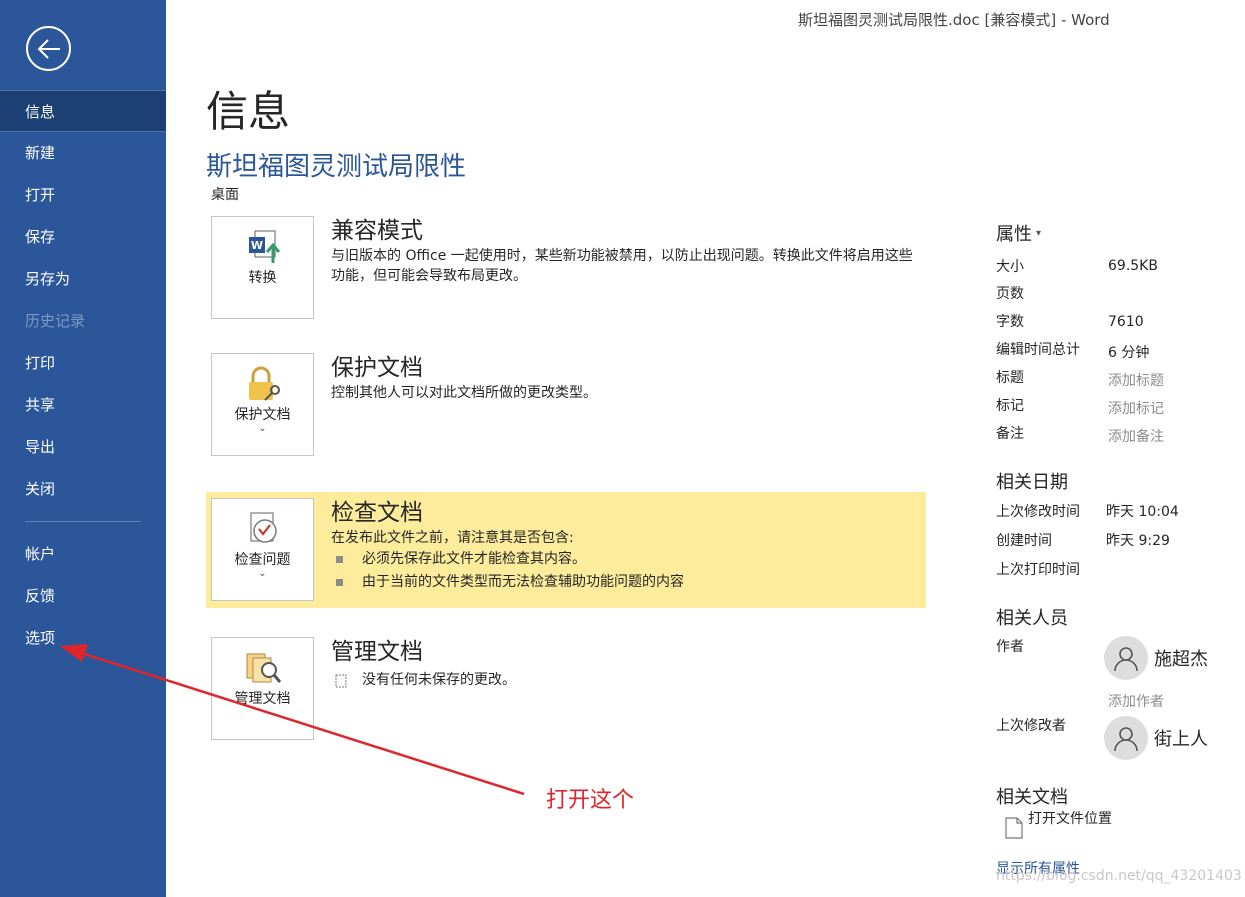 Image resolution: width=1245 pixels, height=897 pixels. What do you see at coordinates (1119, 876) in the screenshot?
I see `watermark: https://blog.csdn.net/qq_43201403` at bounding box center [1119, 876].